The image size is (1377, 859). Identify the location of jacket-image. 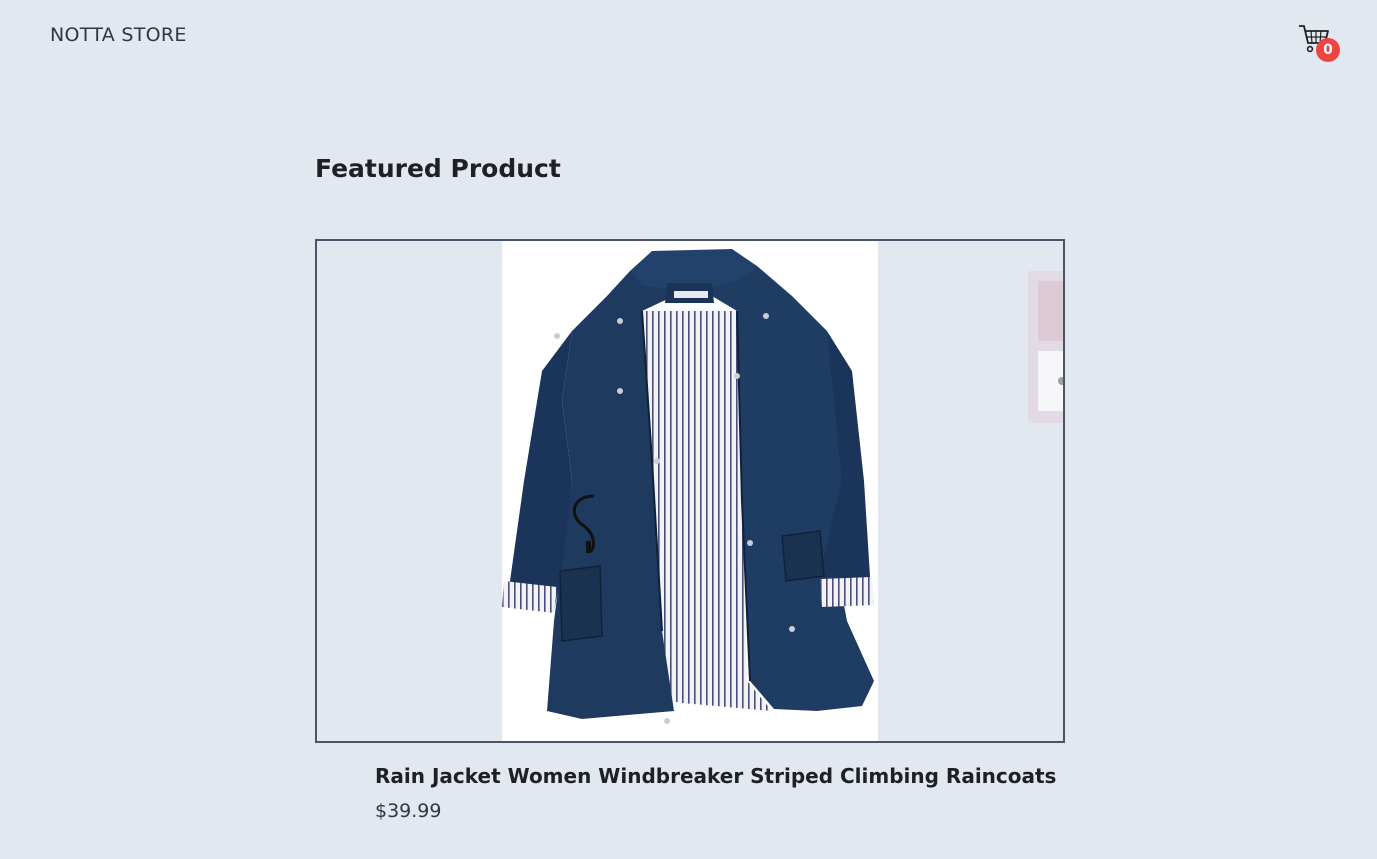
(688, 486).